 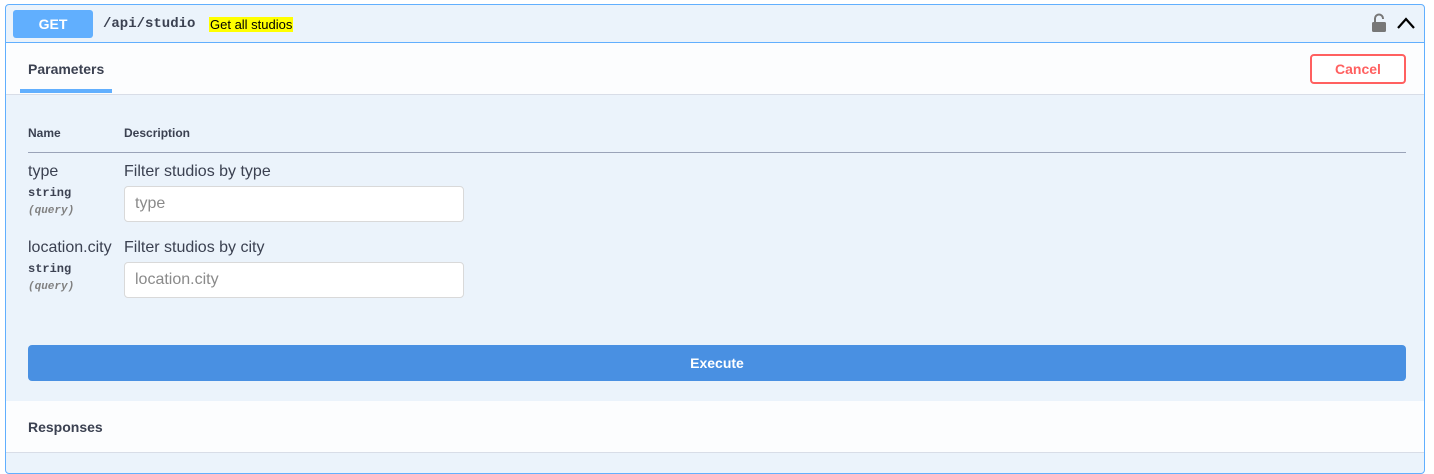 I want to click on operation-description: Get all studios, so click(x=251, y=24).